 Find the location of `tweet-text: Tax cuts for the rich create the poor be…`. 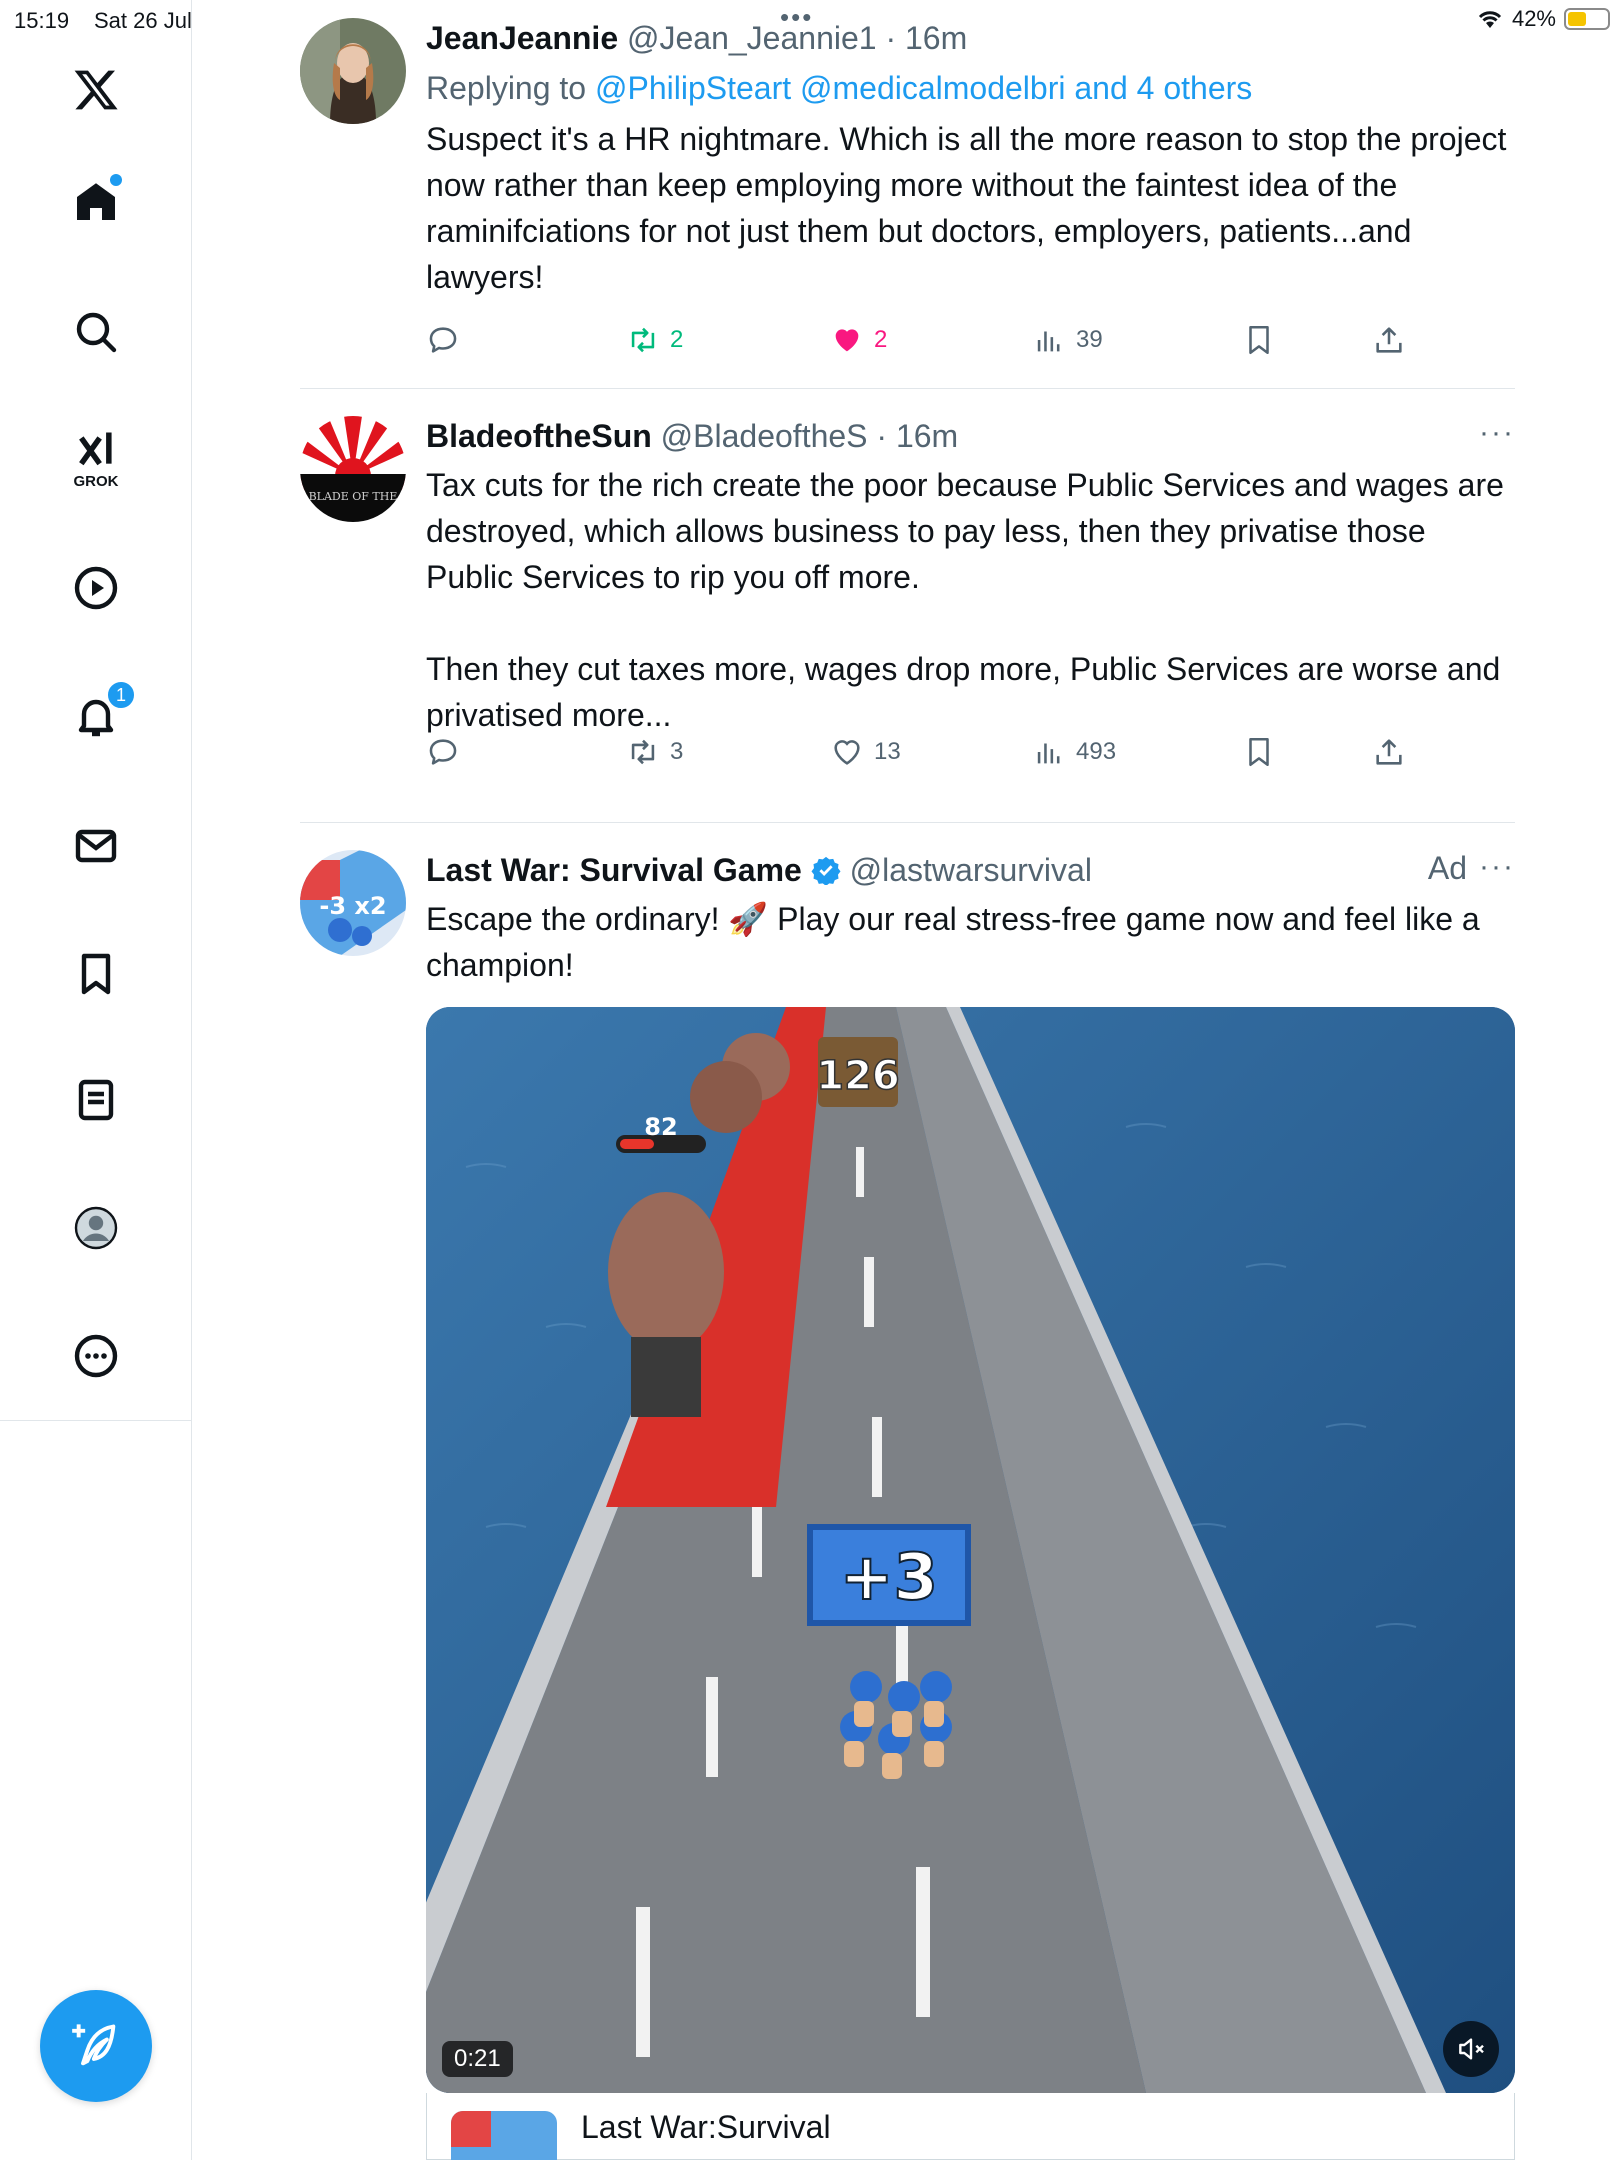

tweet-text: Tax cuts for the rich create the poor be… is located at coordinates (965, 600).